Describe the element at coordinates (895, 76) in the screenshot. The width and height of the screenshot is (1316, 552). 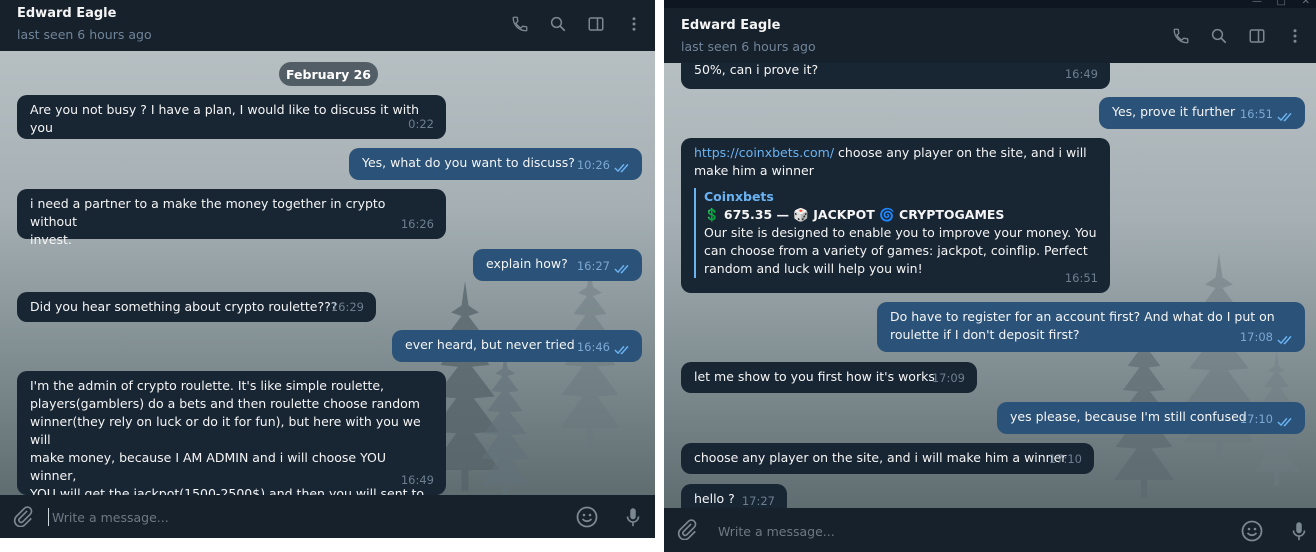
I see `message-bubble-incoming: 50%, can i prove it? 16:49` at that location.